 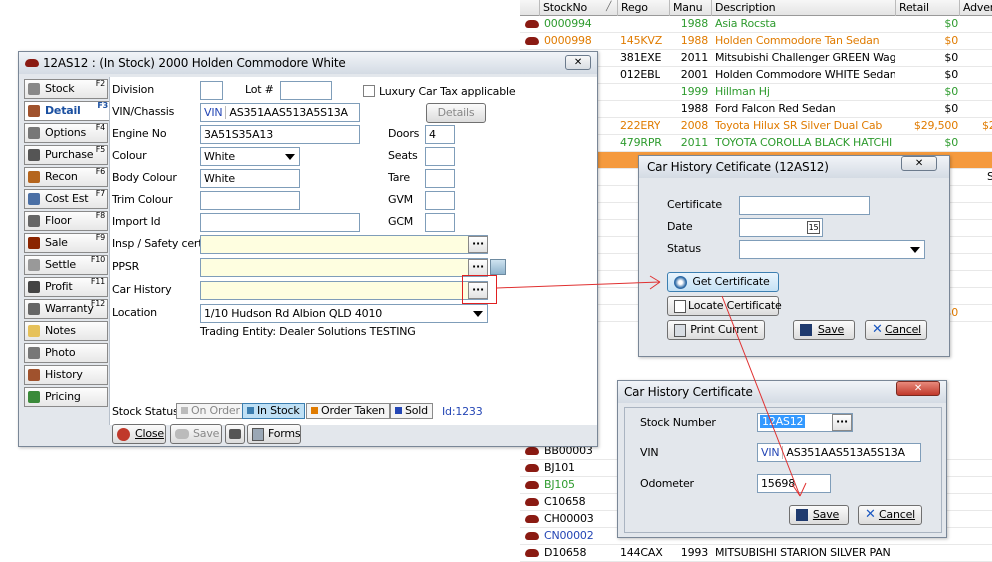 I want to click on location-select: 1/10 Hudson Rd Albion QLD 4010, so click(x=344, y=313).